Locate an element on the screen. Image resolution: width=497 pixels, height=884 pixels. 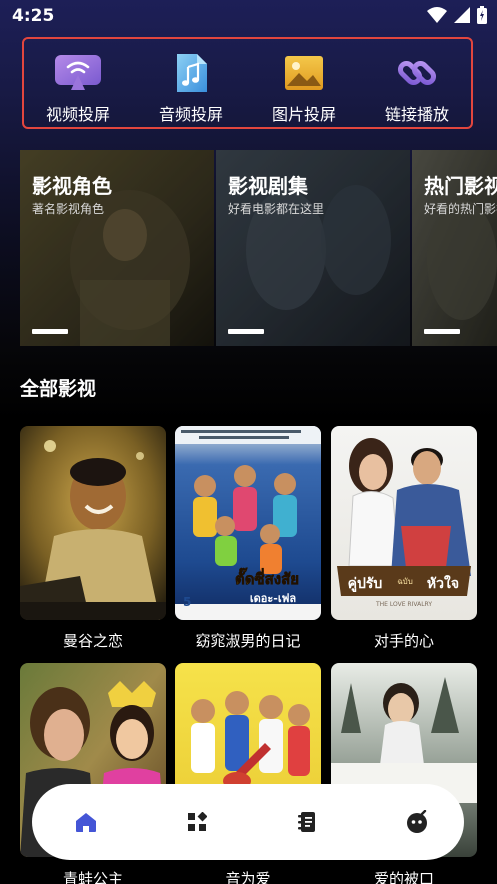
cast-item-audio: 音频投屏 is located at coordinates (191, 83).